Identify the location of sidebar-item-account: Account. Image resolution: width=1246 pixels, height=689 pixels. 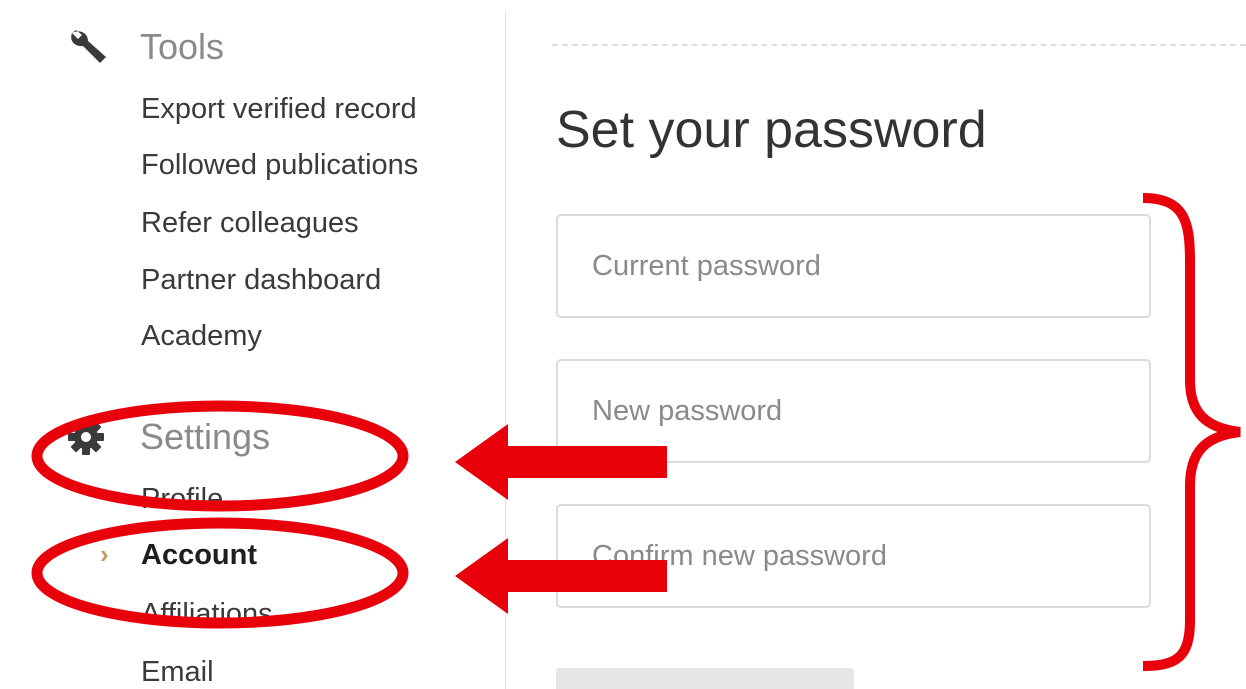
(199, 555).